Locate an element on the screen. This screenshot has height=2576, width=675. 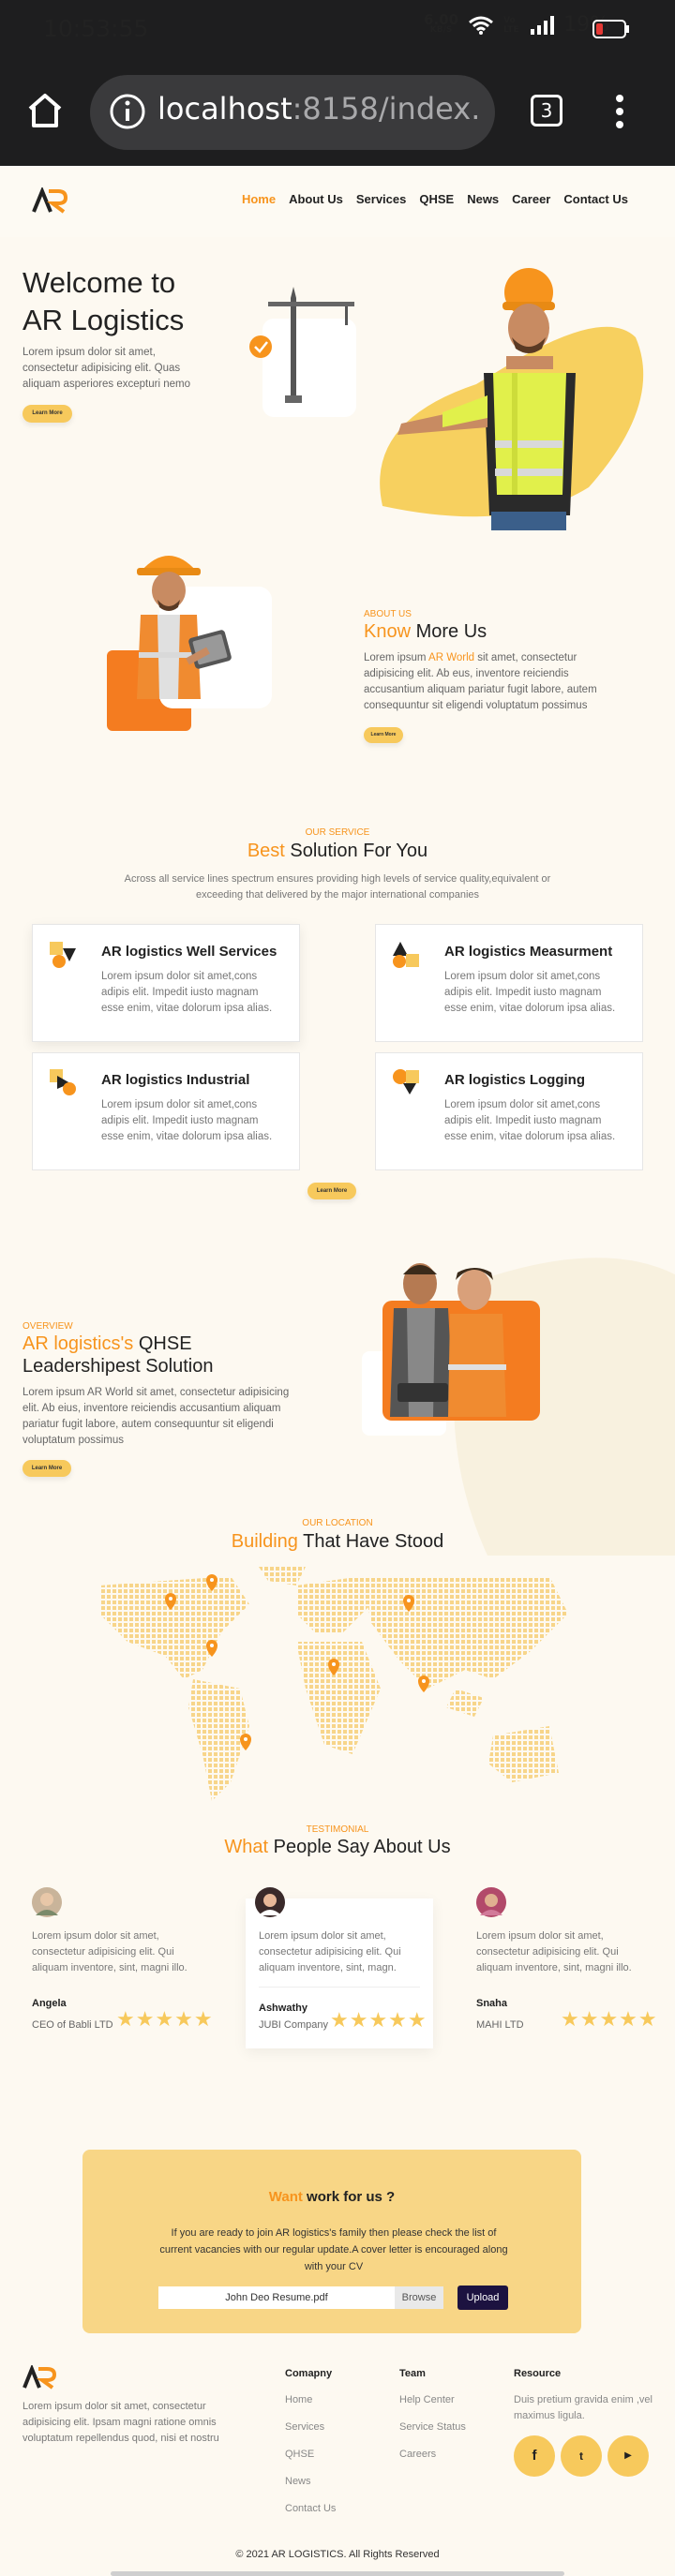
footer-link-service-status: Service Status is located at coordinates (432, 2427).